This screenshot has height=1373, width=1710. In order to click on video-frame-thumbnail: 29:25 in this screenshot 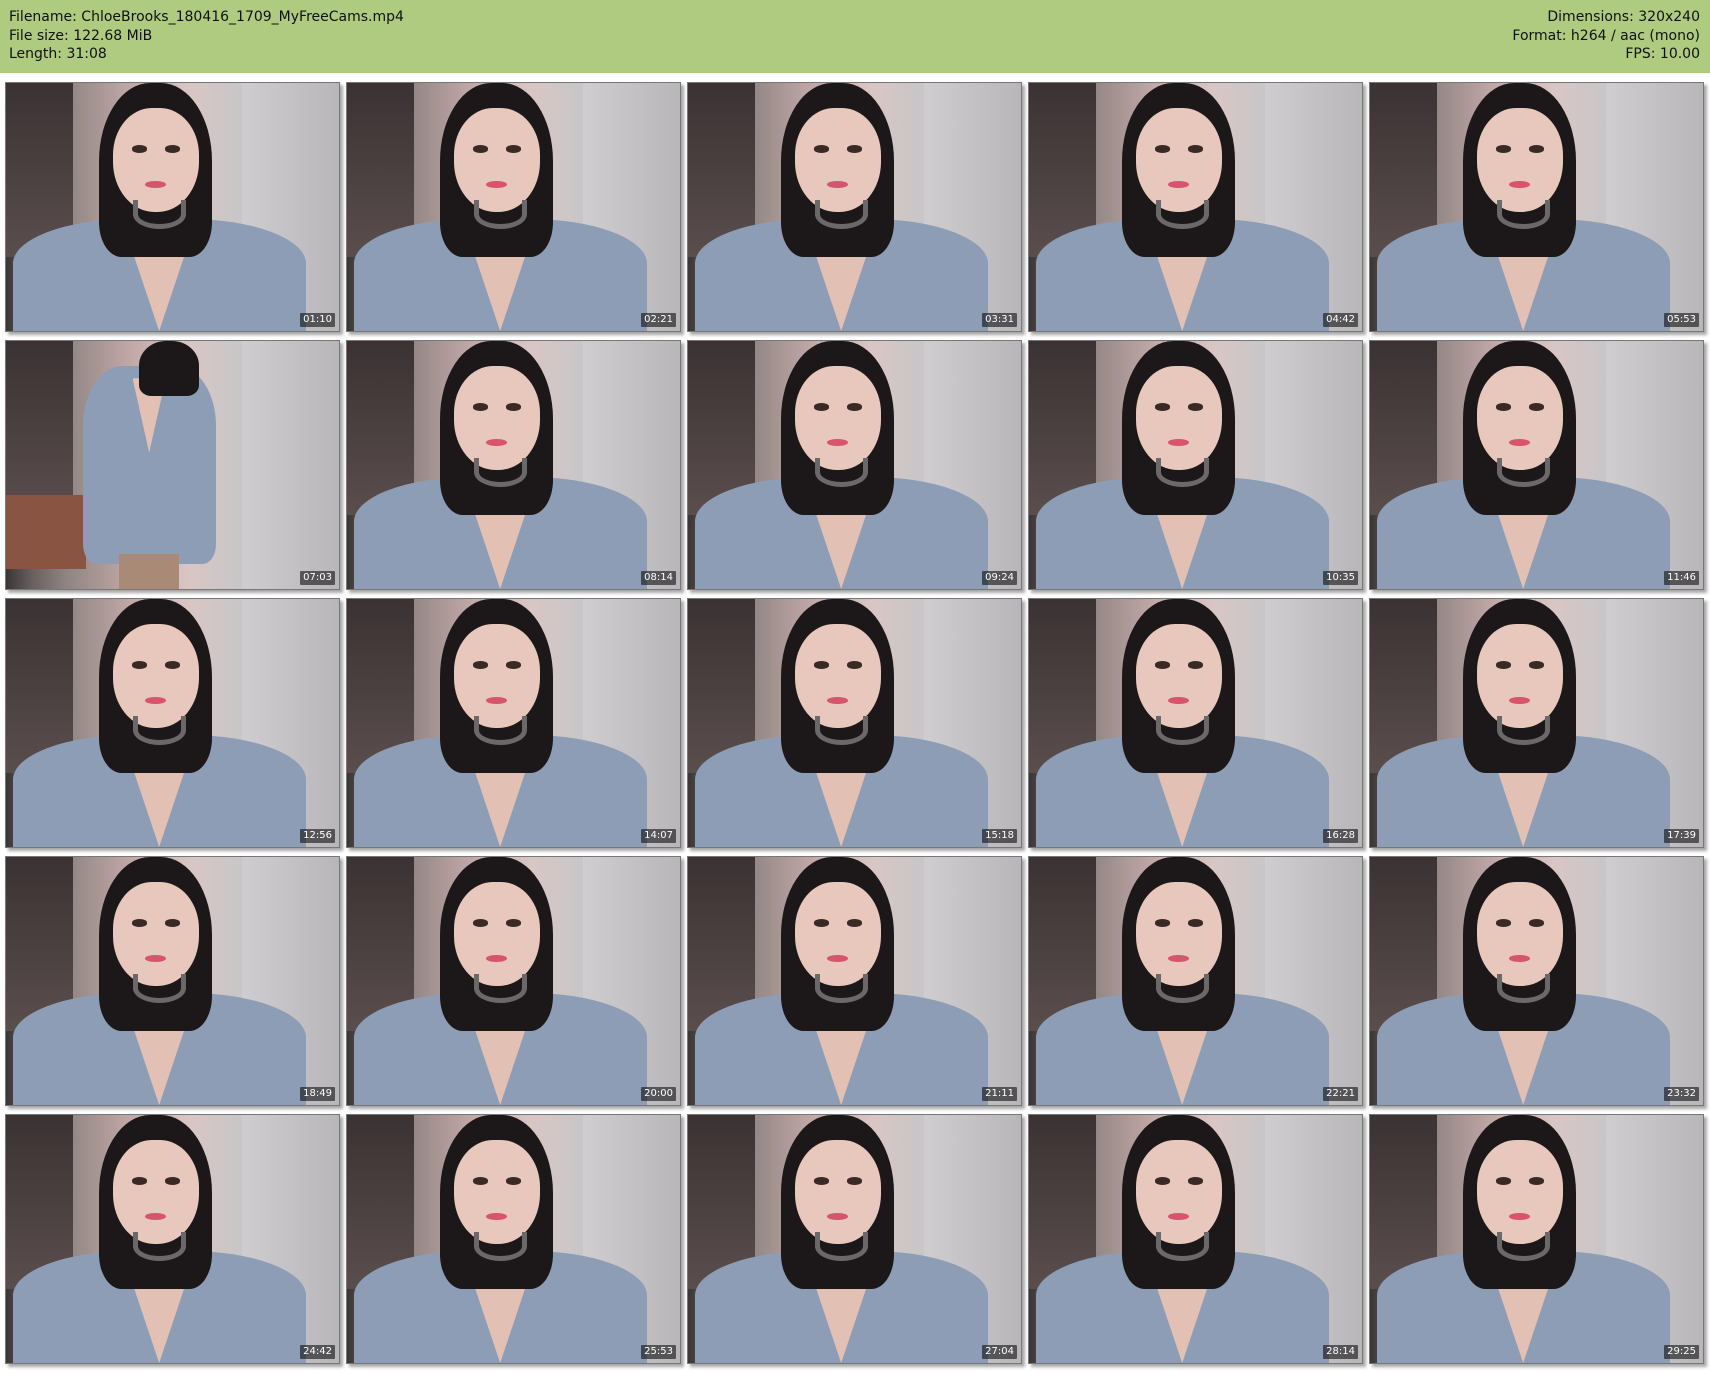, I will do `click(1536, 1239)`.